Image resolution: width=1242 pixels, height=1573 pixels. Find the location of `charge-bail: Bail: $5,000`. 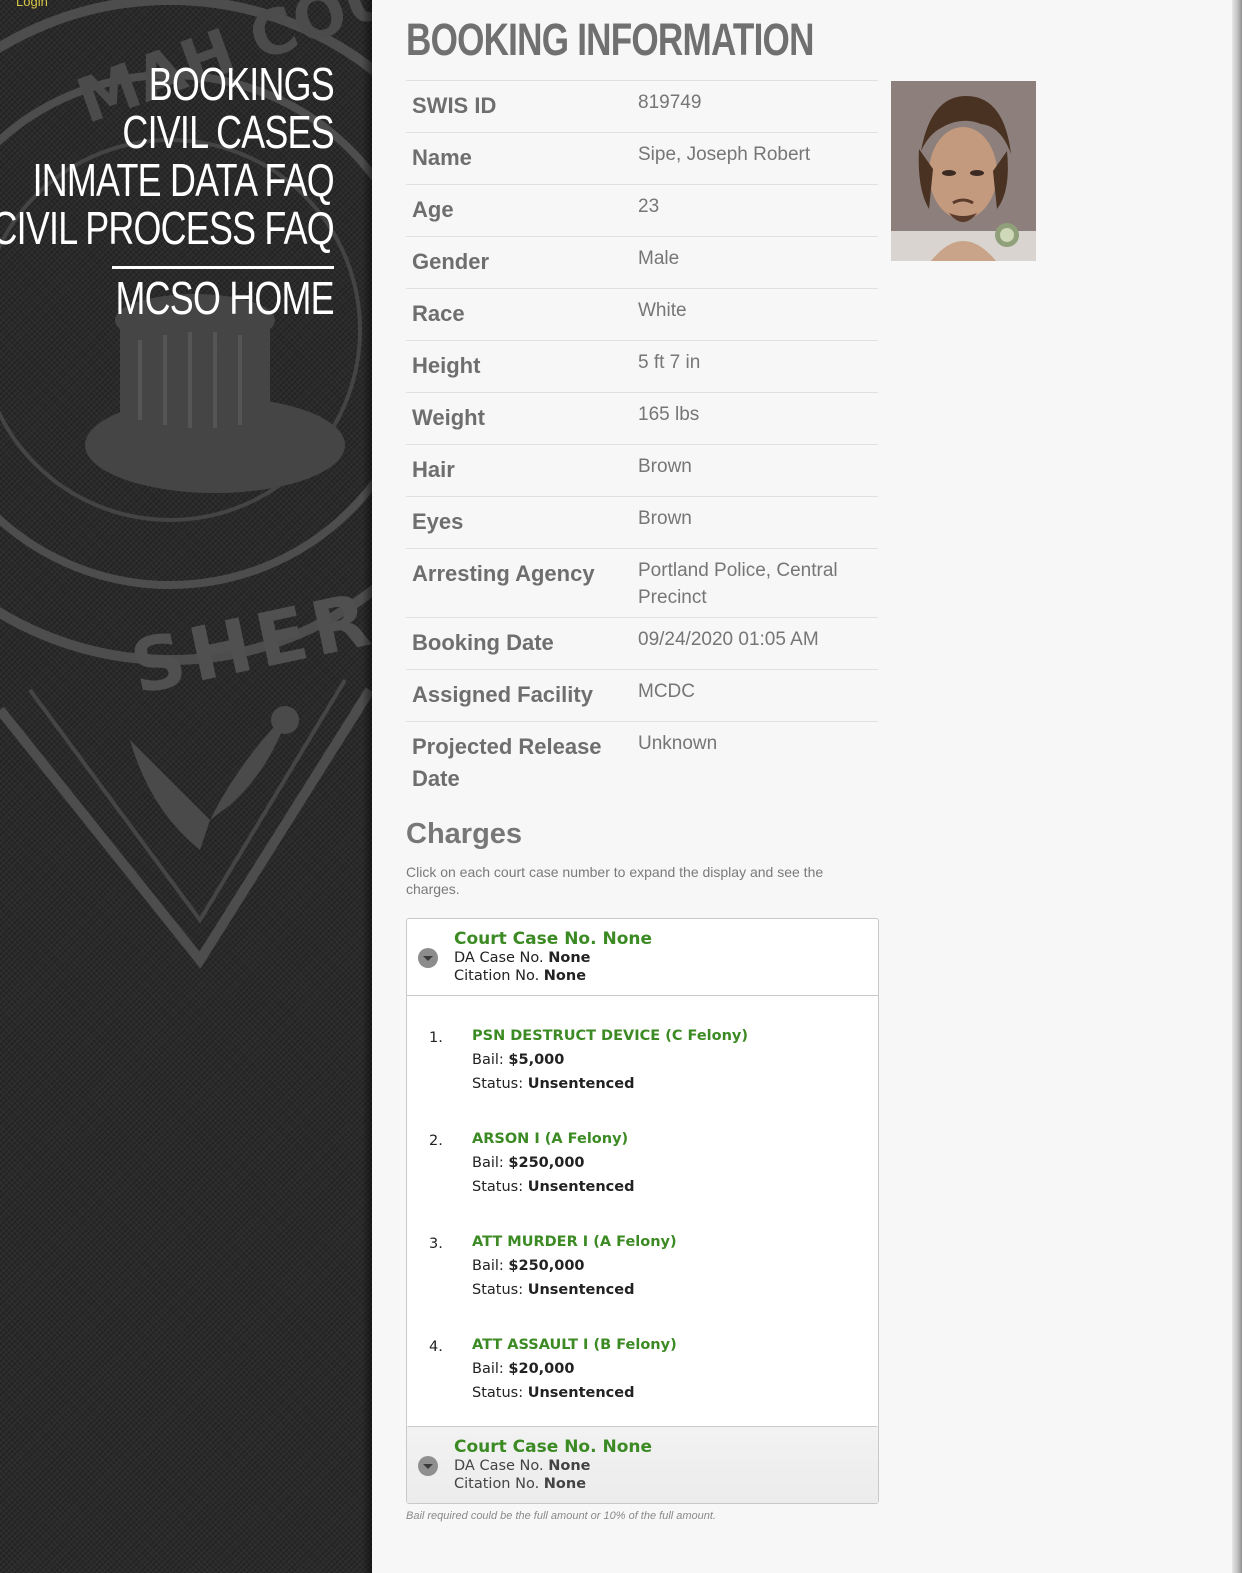

charge-bail: Bail: $5,000 is located at coordinates (675, 1060).